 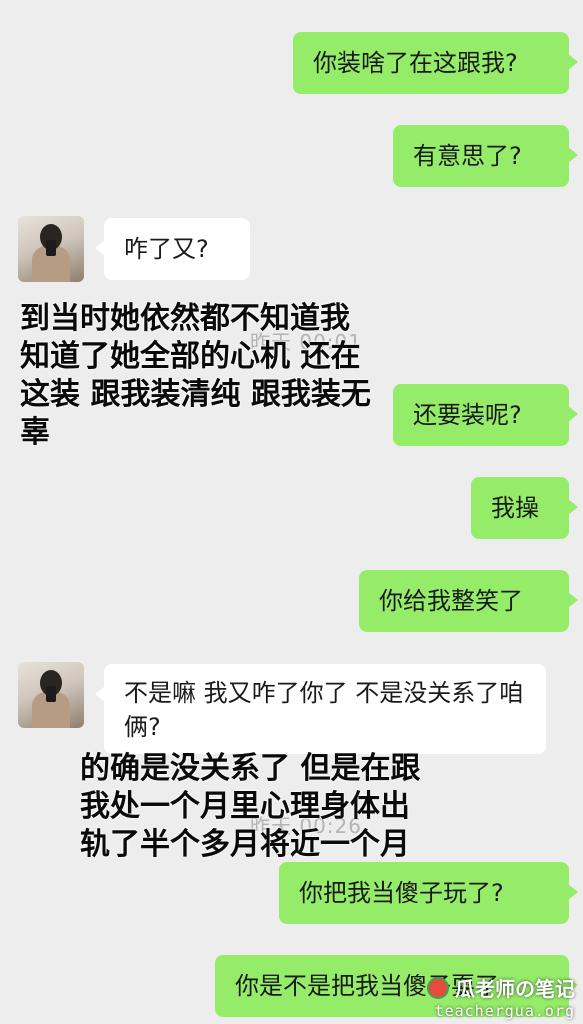 I want to click on watermelon-icon, so click(x=438, y=987).